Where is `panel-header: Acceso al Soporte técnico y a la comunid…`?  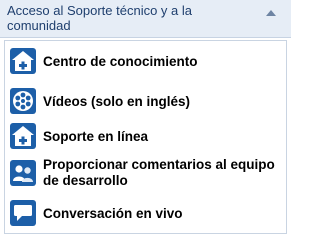
panel-header: Acceso al Soporte técnico y a la comunid… is located at coordinates (145, 19).